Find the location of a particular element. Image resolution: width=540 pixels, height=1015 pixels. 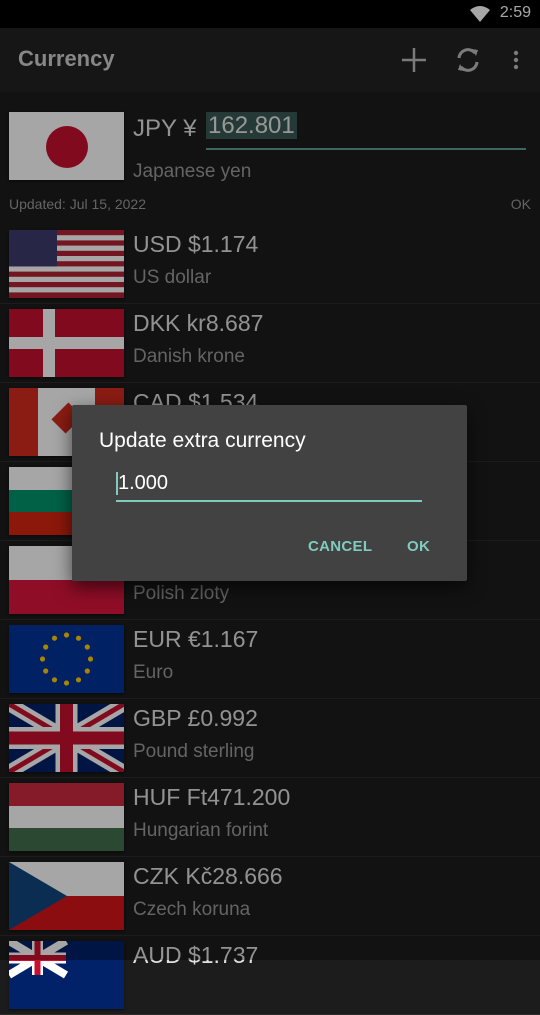

ok-button: OK is located at coordinates (418, 546).